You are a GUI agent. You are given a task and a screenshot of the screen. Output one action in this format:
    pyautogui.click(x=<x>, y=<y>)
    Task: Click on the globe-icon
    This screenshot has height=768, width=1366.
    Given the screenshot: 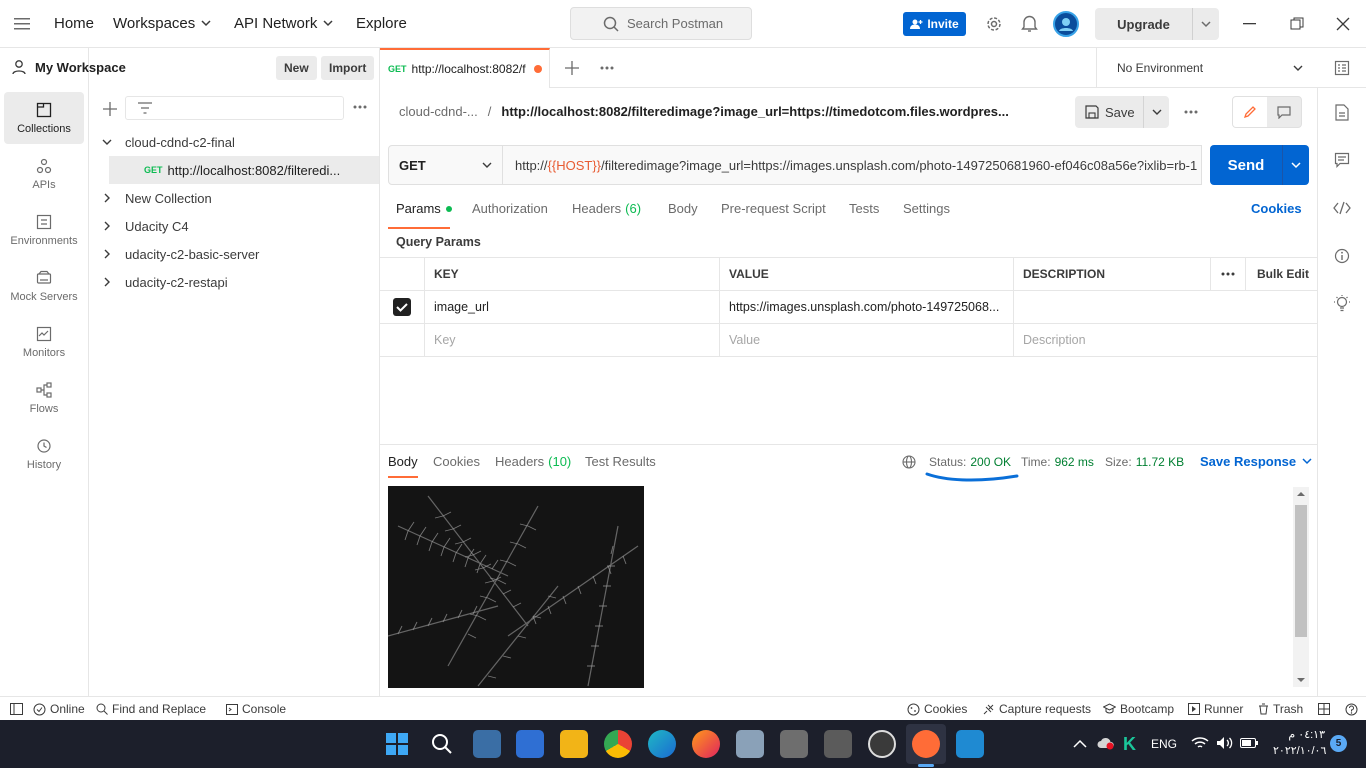 What is the action you would take?
    pyautogui.click(x=909, y=462)
    